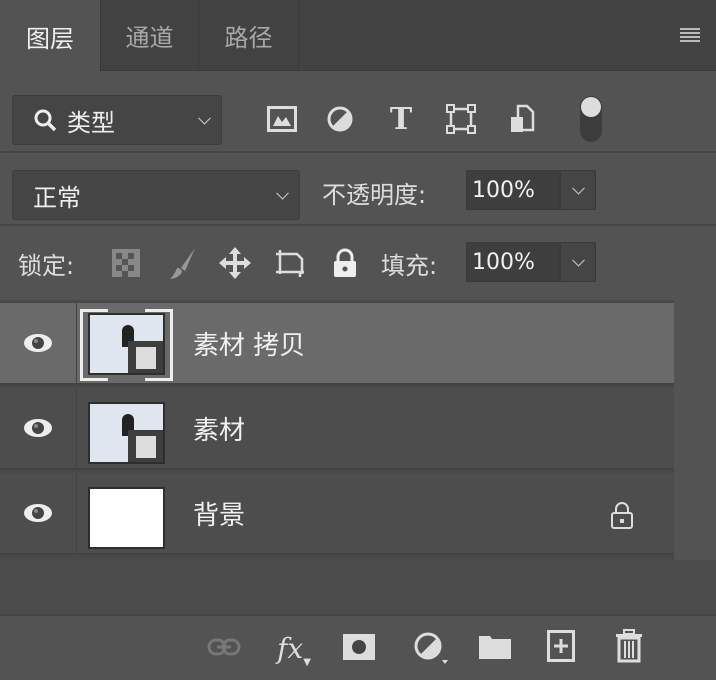  Describe the element at coordinates (513, 262) in the screenshot. I see `fill-input: 100%` at that location.